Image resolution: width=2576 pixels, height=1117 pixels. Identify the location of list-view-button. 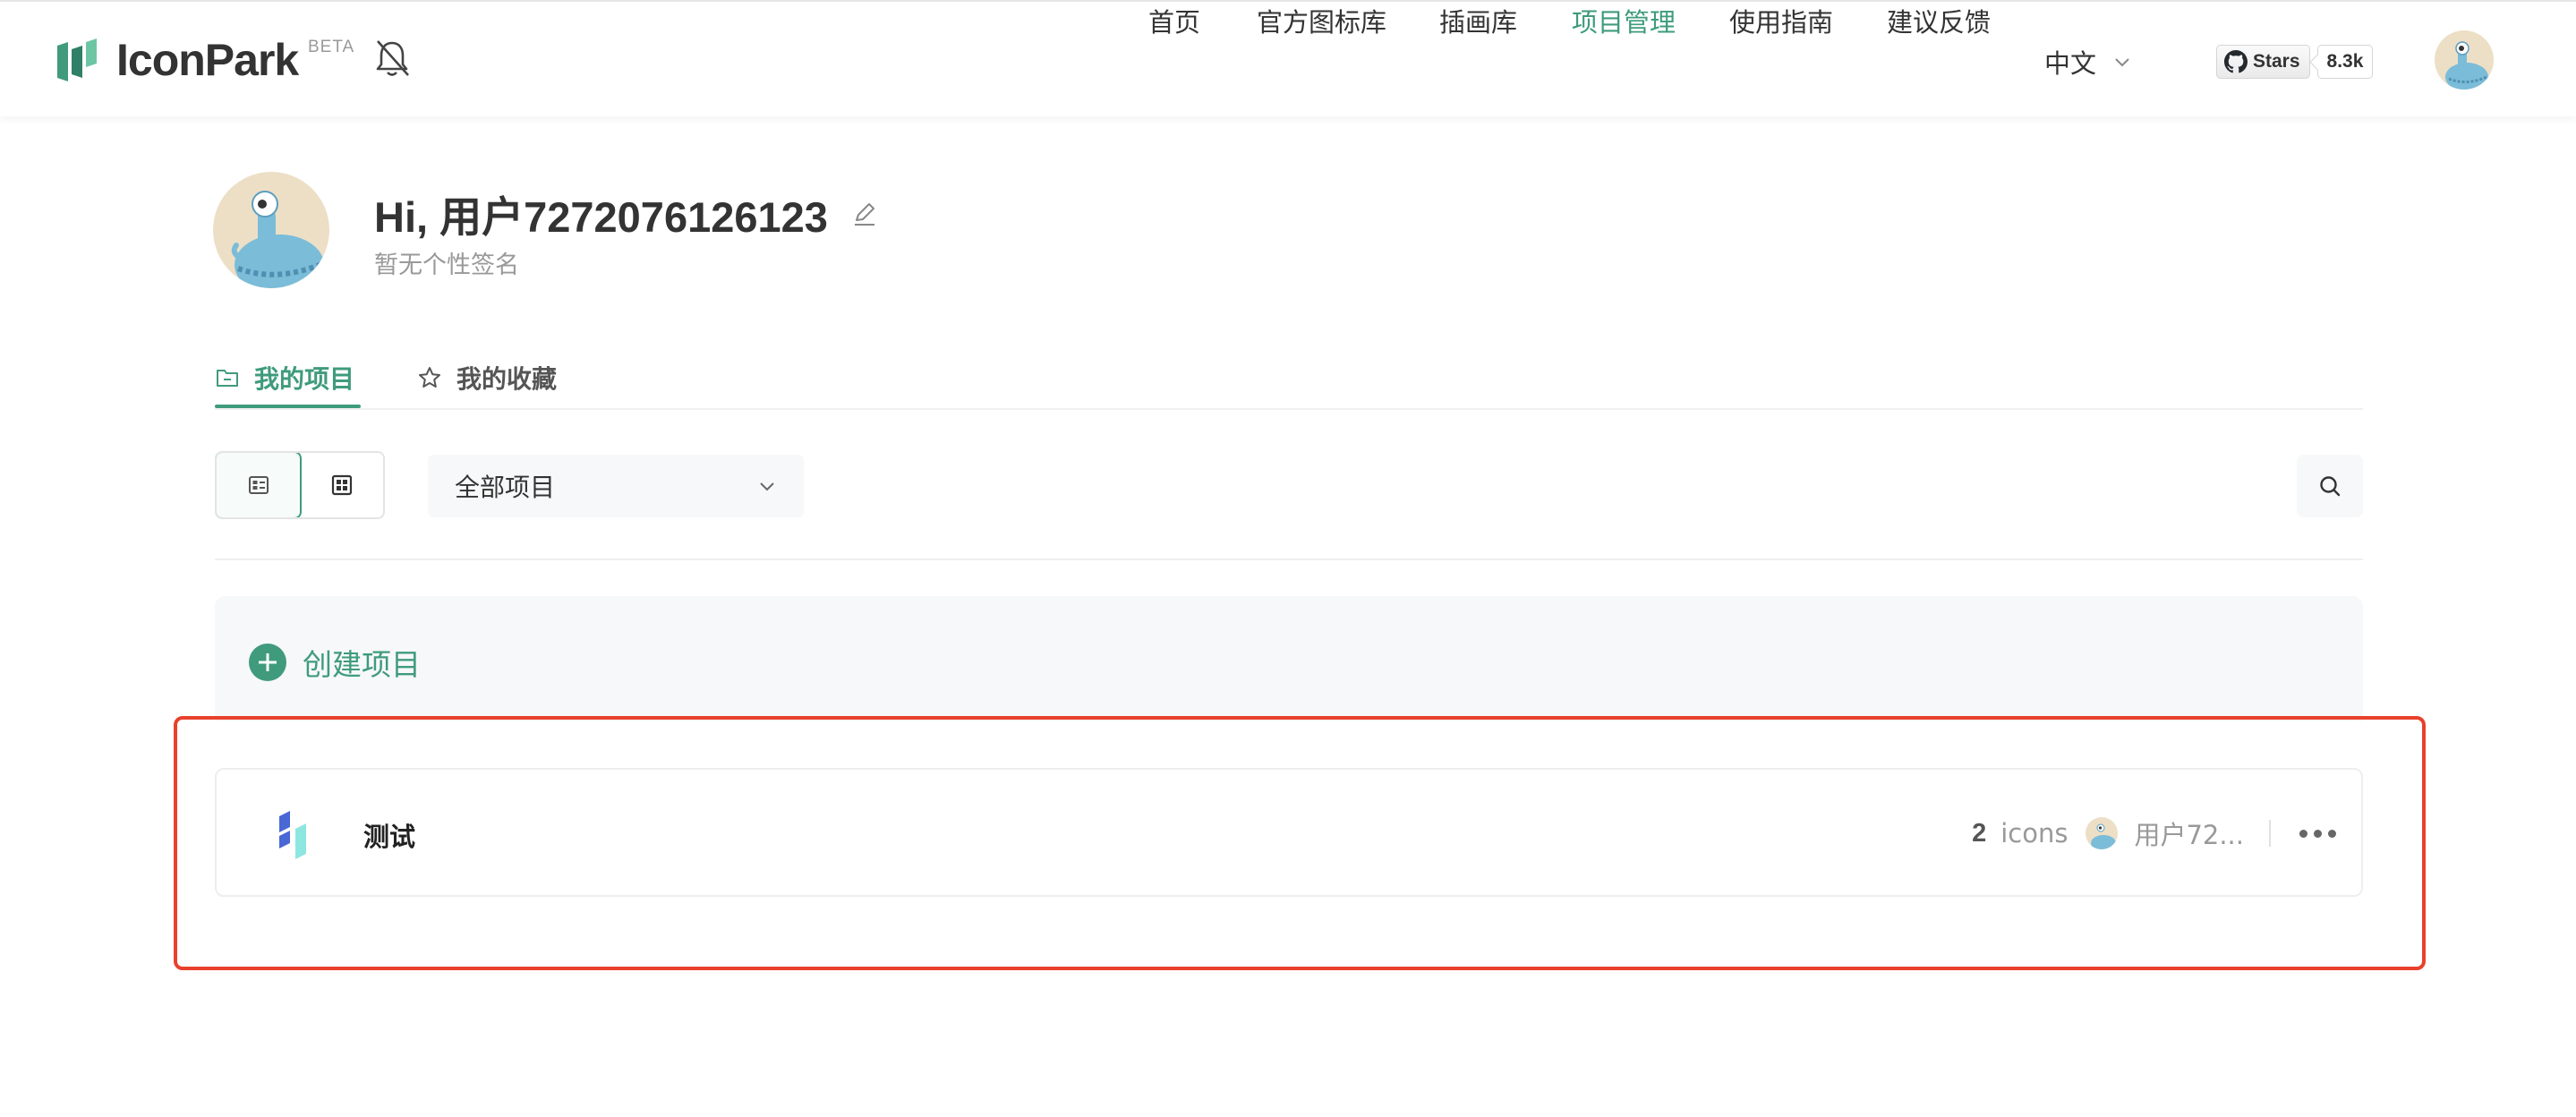
(259, 485).